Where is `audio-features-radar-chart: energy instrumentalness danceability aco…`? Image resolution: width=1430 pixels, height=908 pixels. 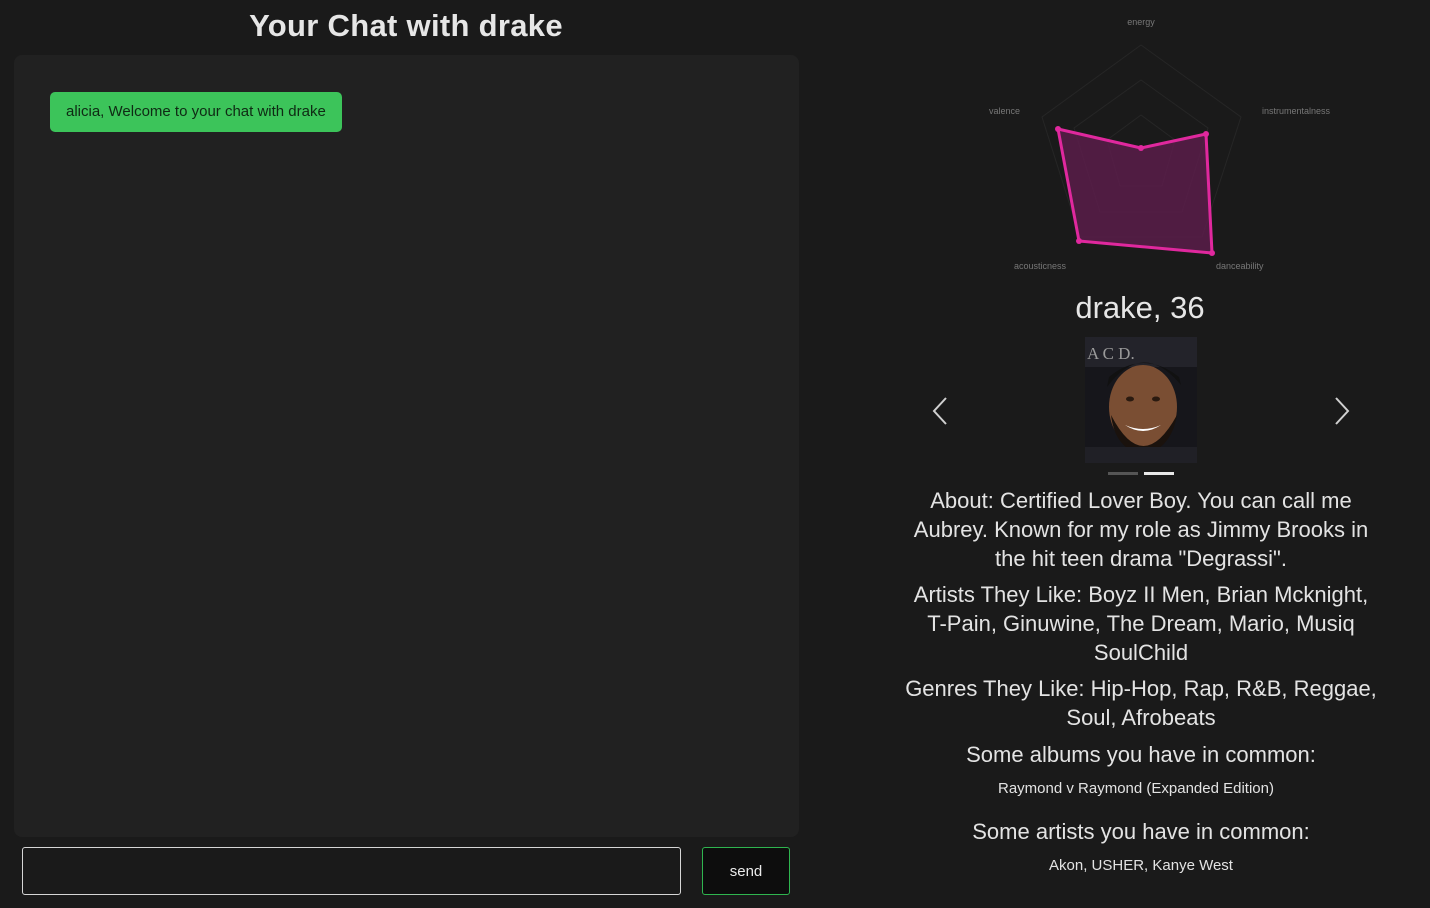 audio-features-radar-chart: energy instrumentalness danceability aco… is located at coordinates (1160, 144).